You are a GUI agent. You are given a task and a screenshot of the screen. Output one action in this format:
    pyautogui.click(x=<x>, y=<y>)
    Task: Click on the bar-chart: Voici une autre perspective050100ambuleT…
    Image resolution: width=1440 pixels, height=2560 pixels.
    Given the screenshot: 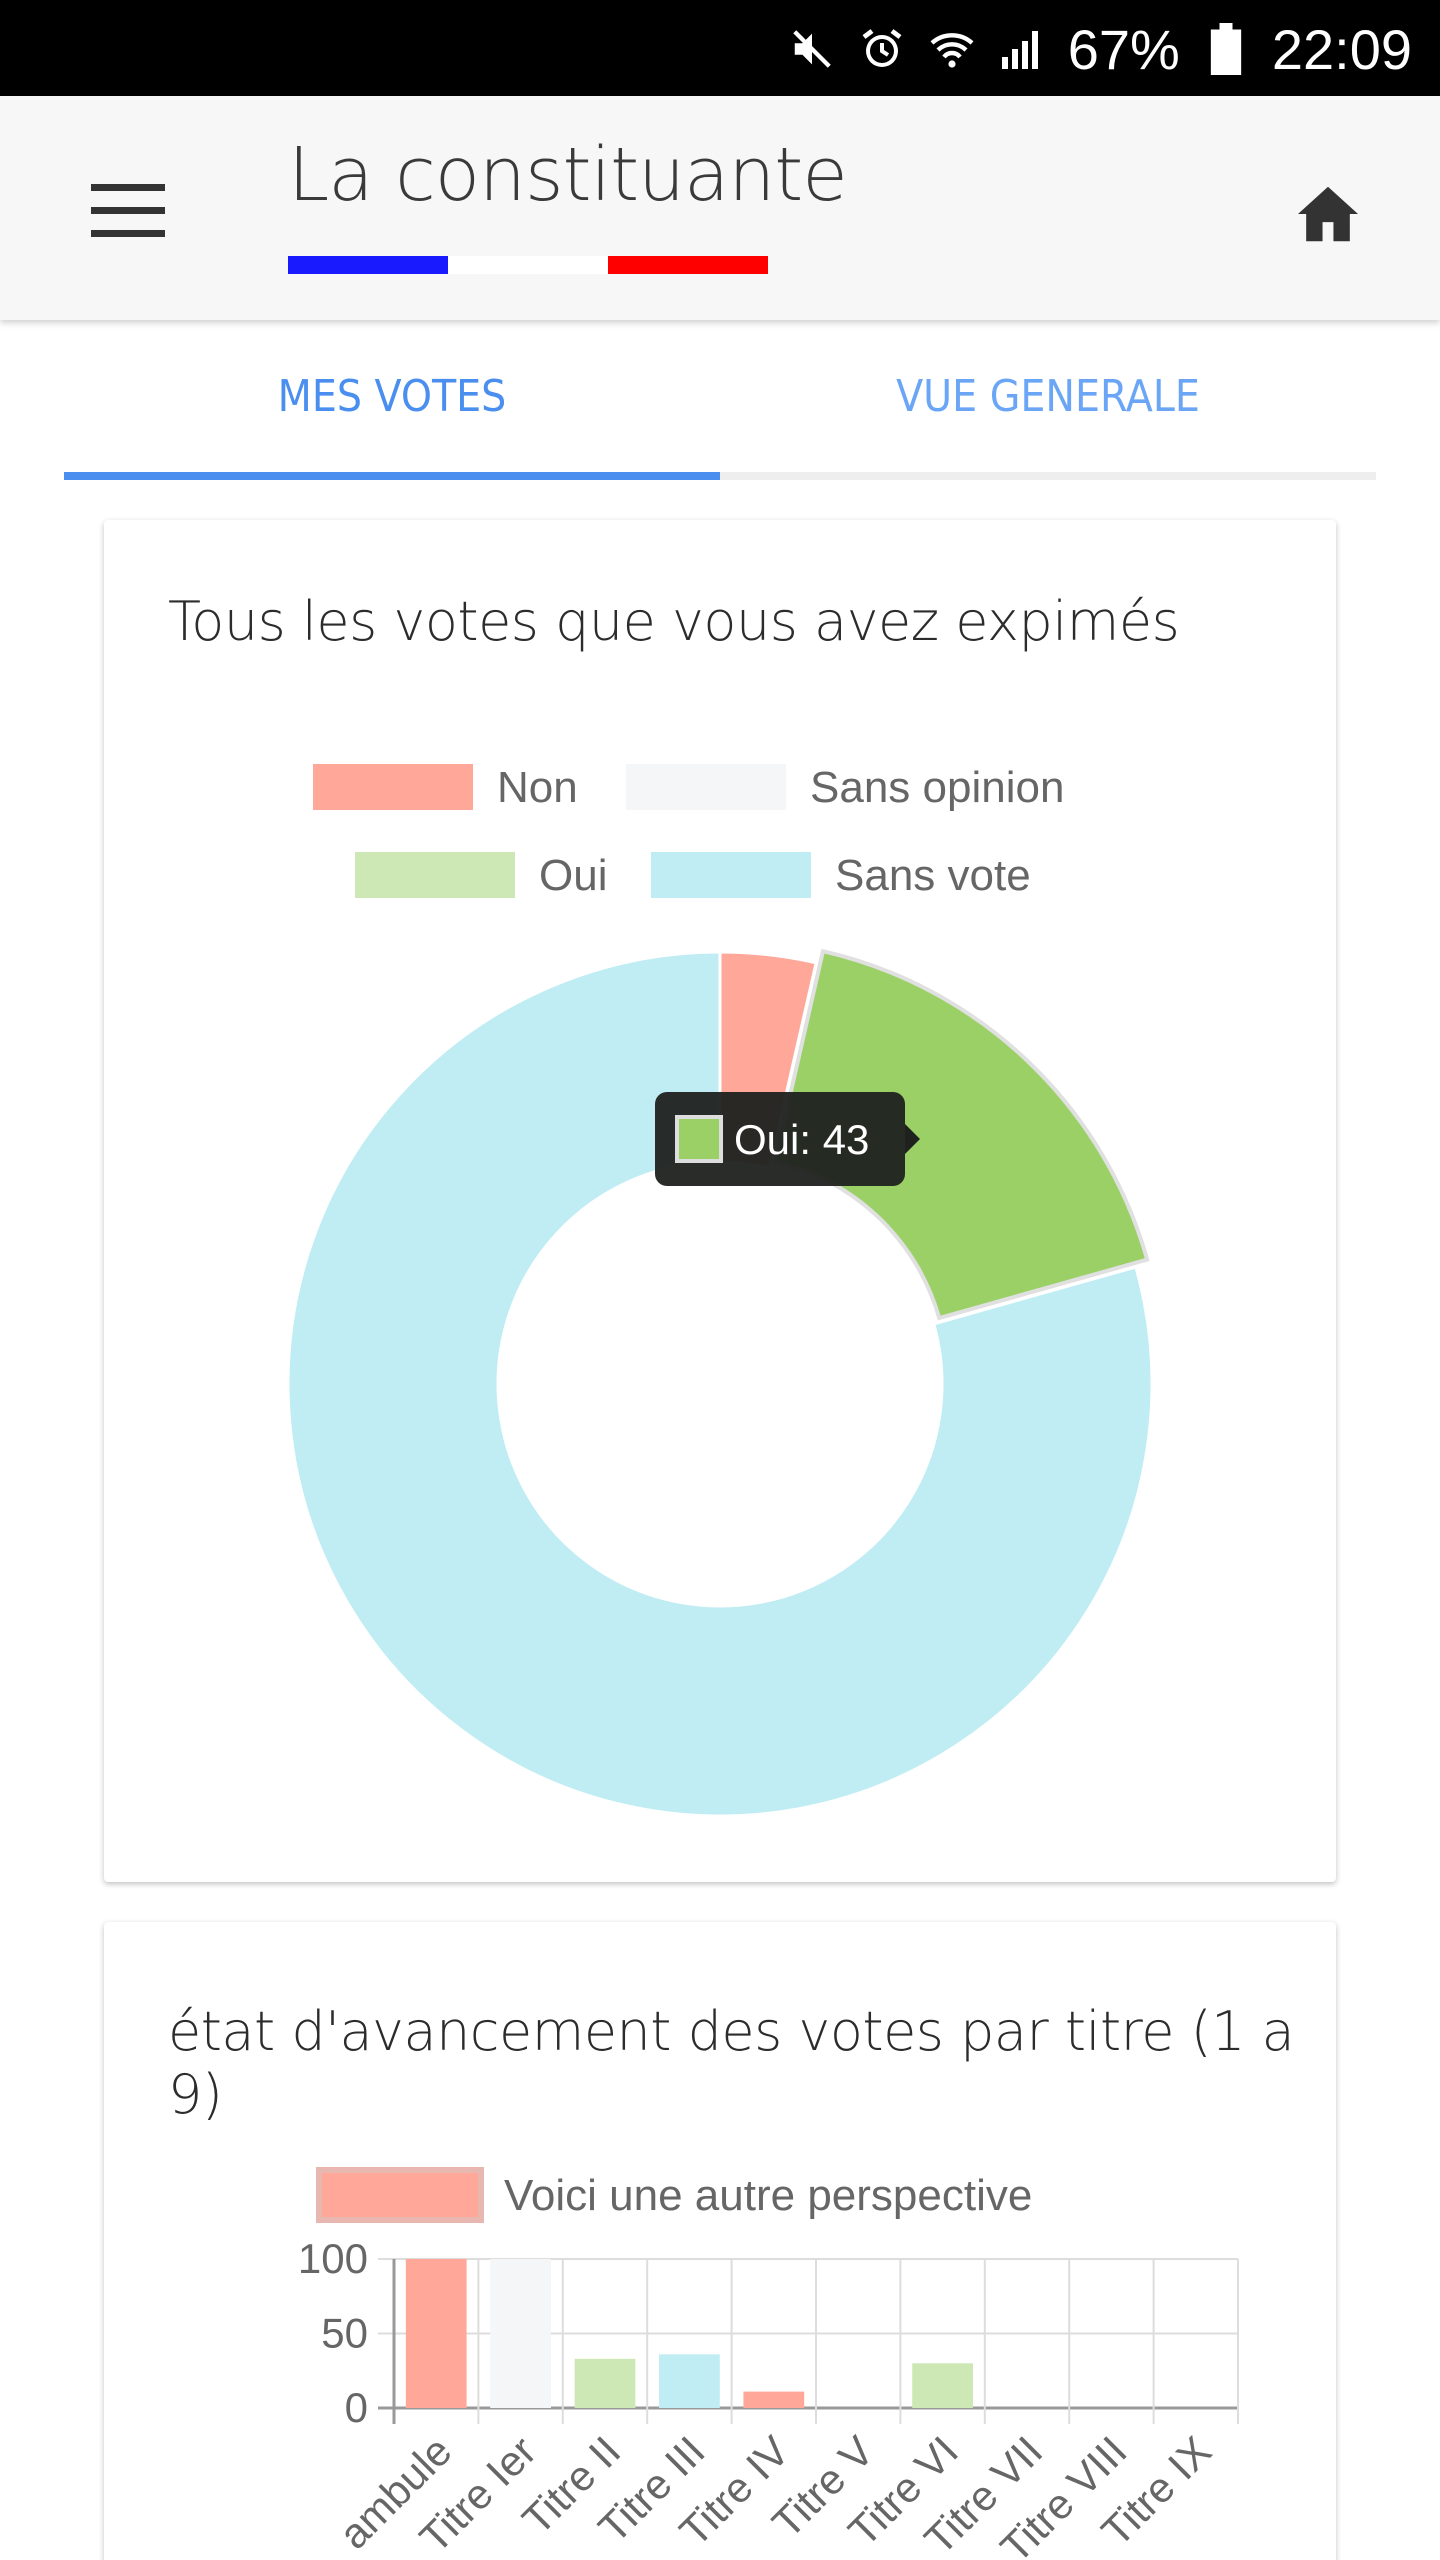 What is the action you would take?
    pyautogui.click(x=768, y=2363)
    